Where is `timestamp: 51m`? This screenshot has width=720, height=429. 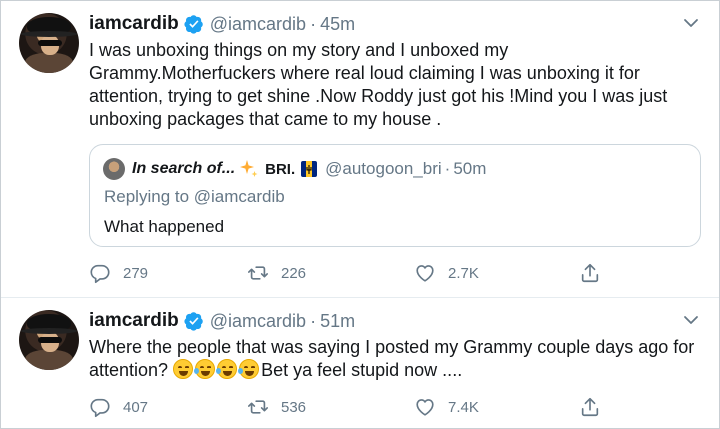
timestamp: 51m is located at coordinates (337, 321).